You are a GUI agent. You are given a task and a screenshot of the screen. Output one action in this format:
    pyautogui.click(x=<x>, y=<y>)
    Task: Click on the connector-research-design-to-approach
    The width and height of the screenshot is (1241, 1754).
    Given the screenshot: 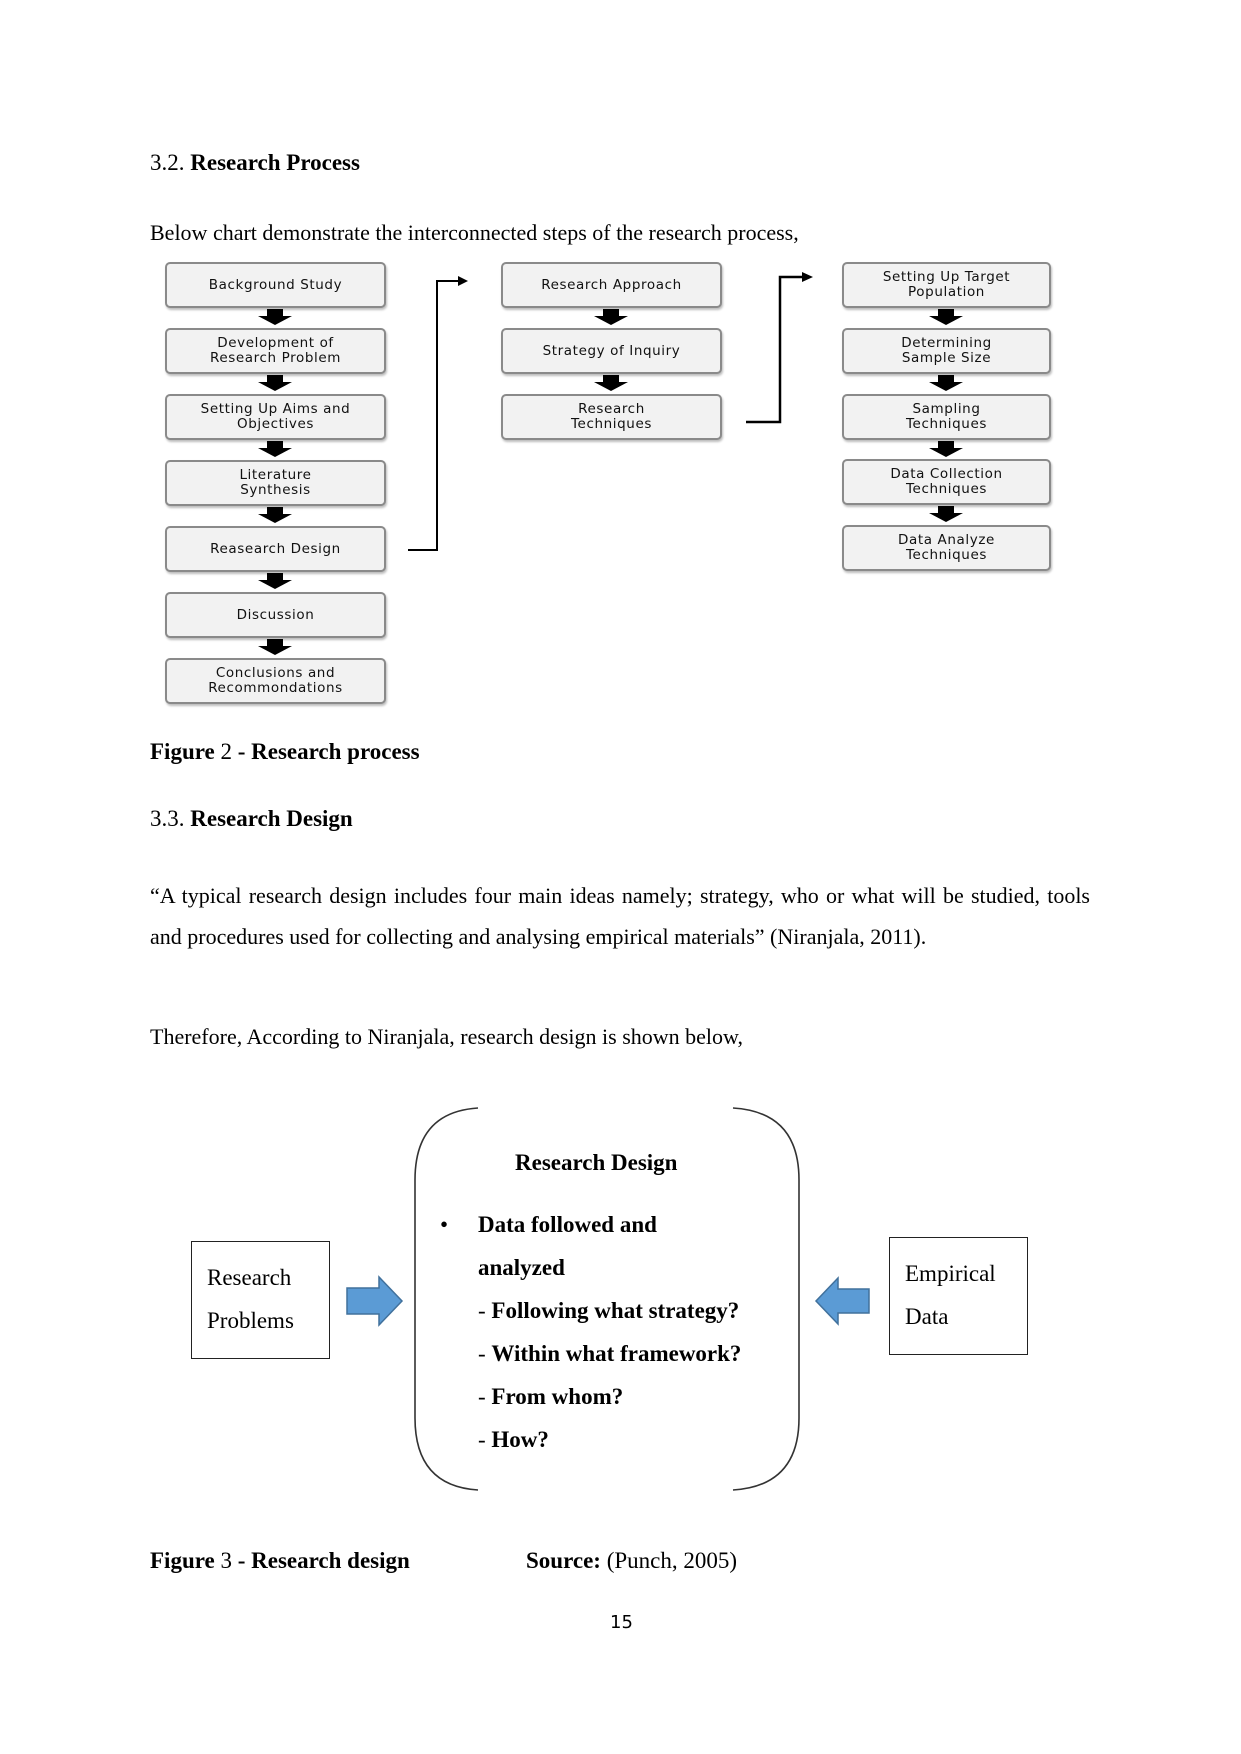 What is the action you would take?
    pyautogui.click(x=438, y=413)
    